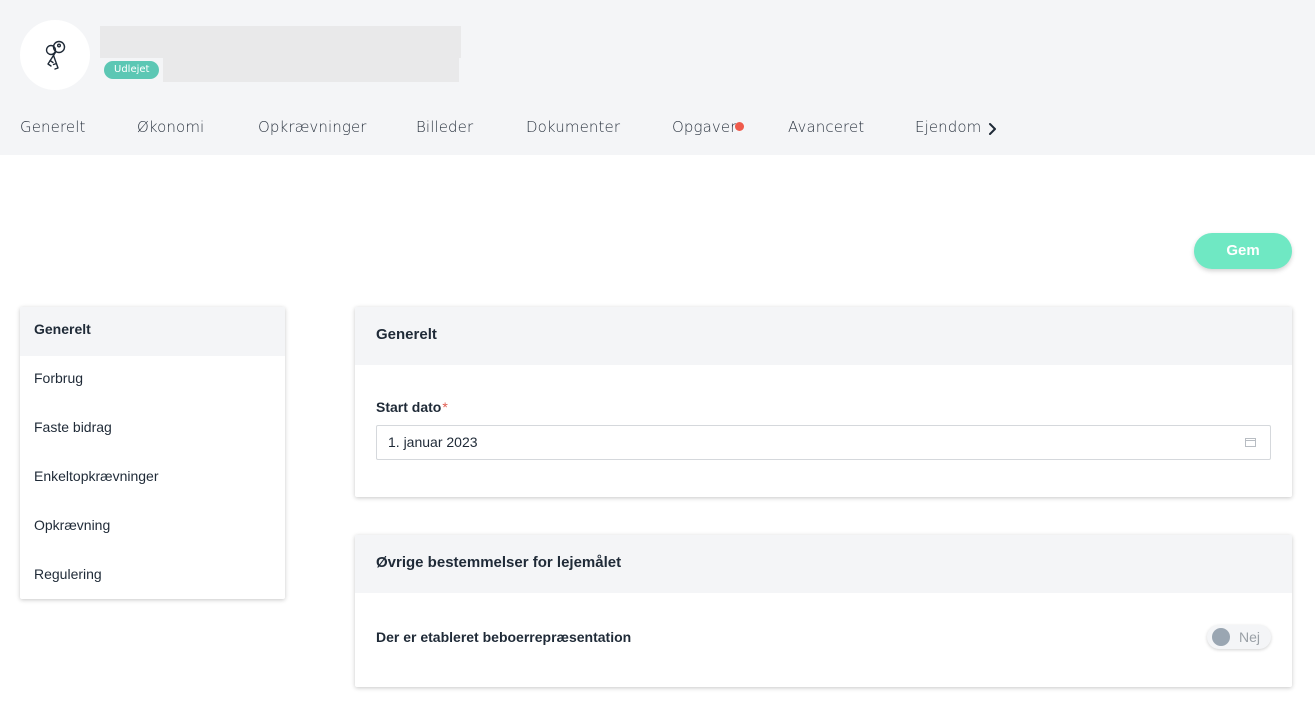  What do you see at coordinates (170, 127) in the screenshot?
I see `tab-okonomi: Økonomi` at bounding box center [170, 127].